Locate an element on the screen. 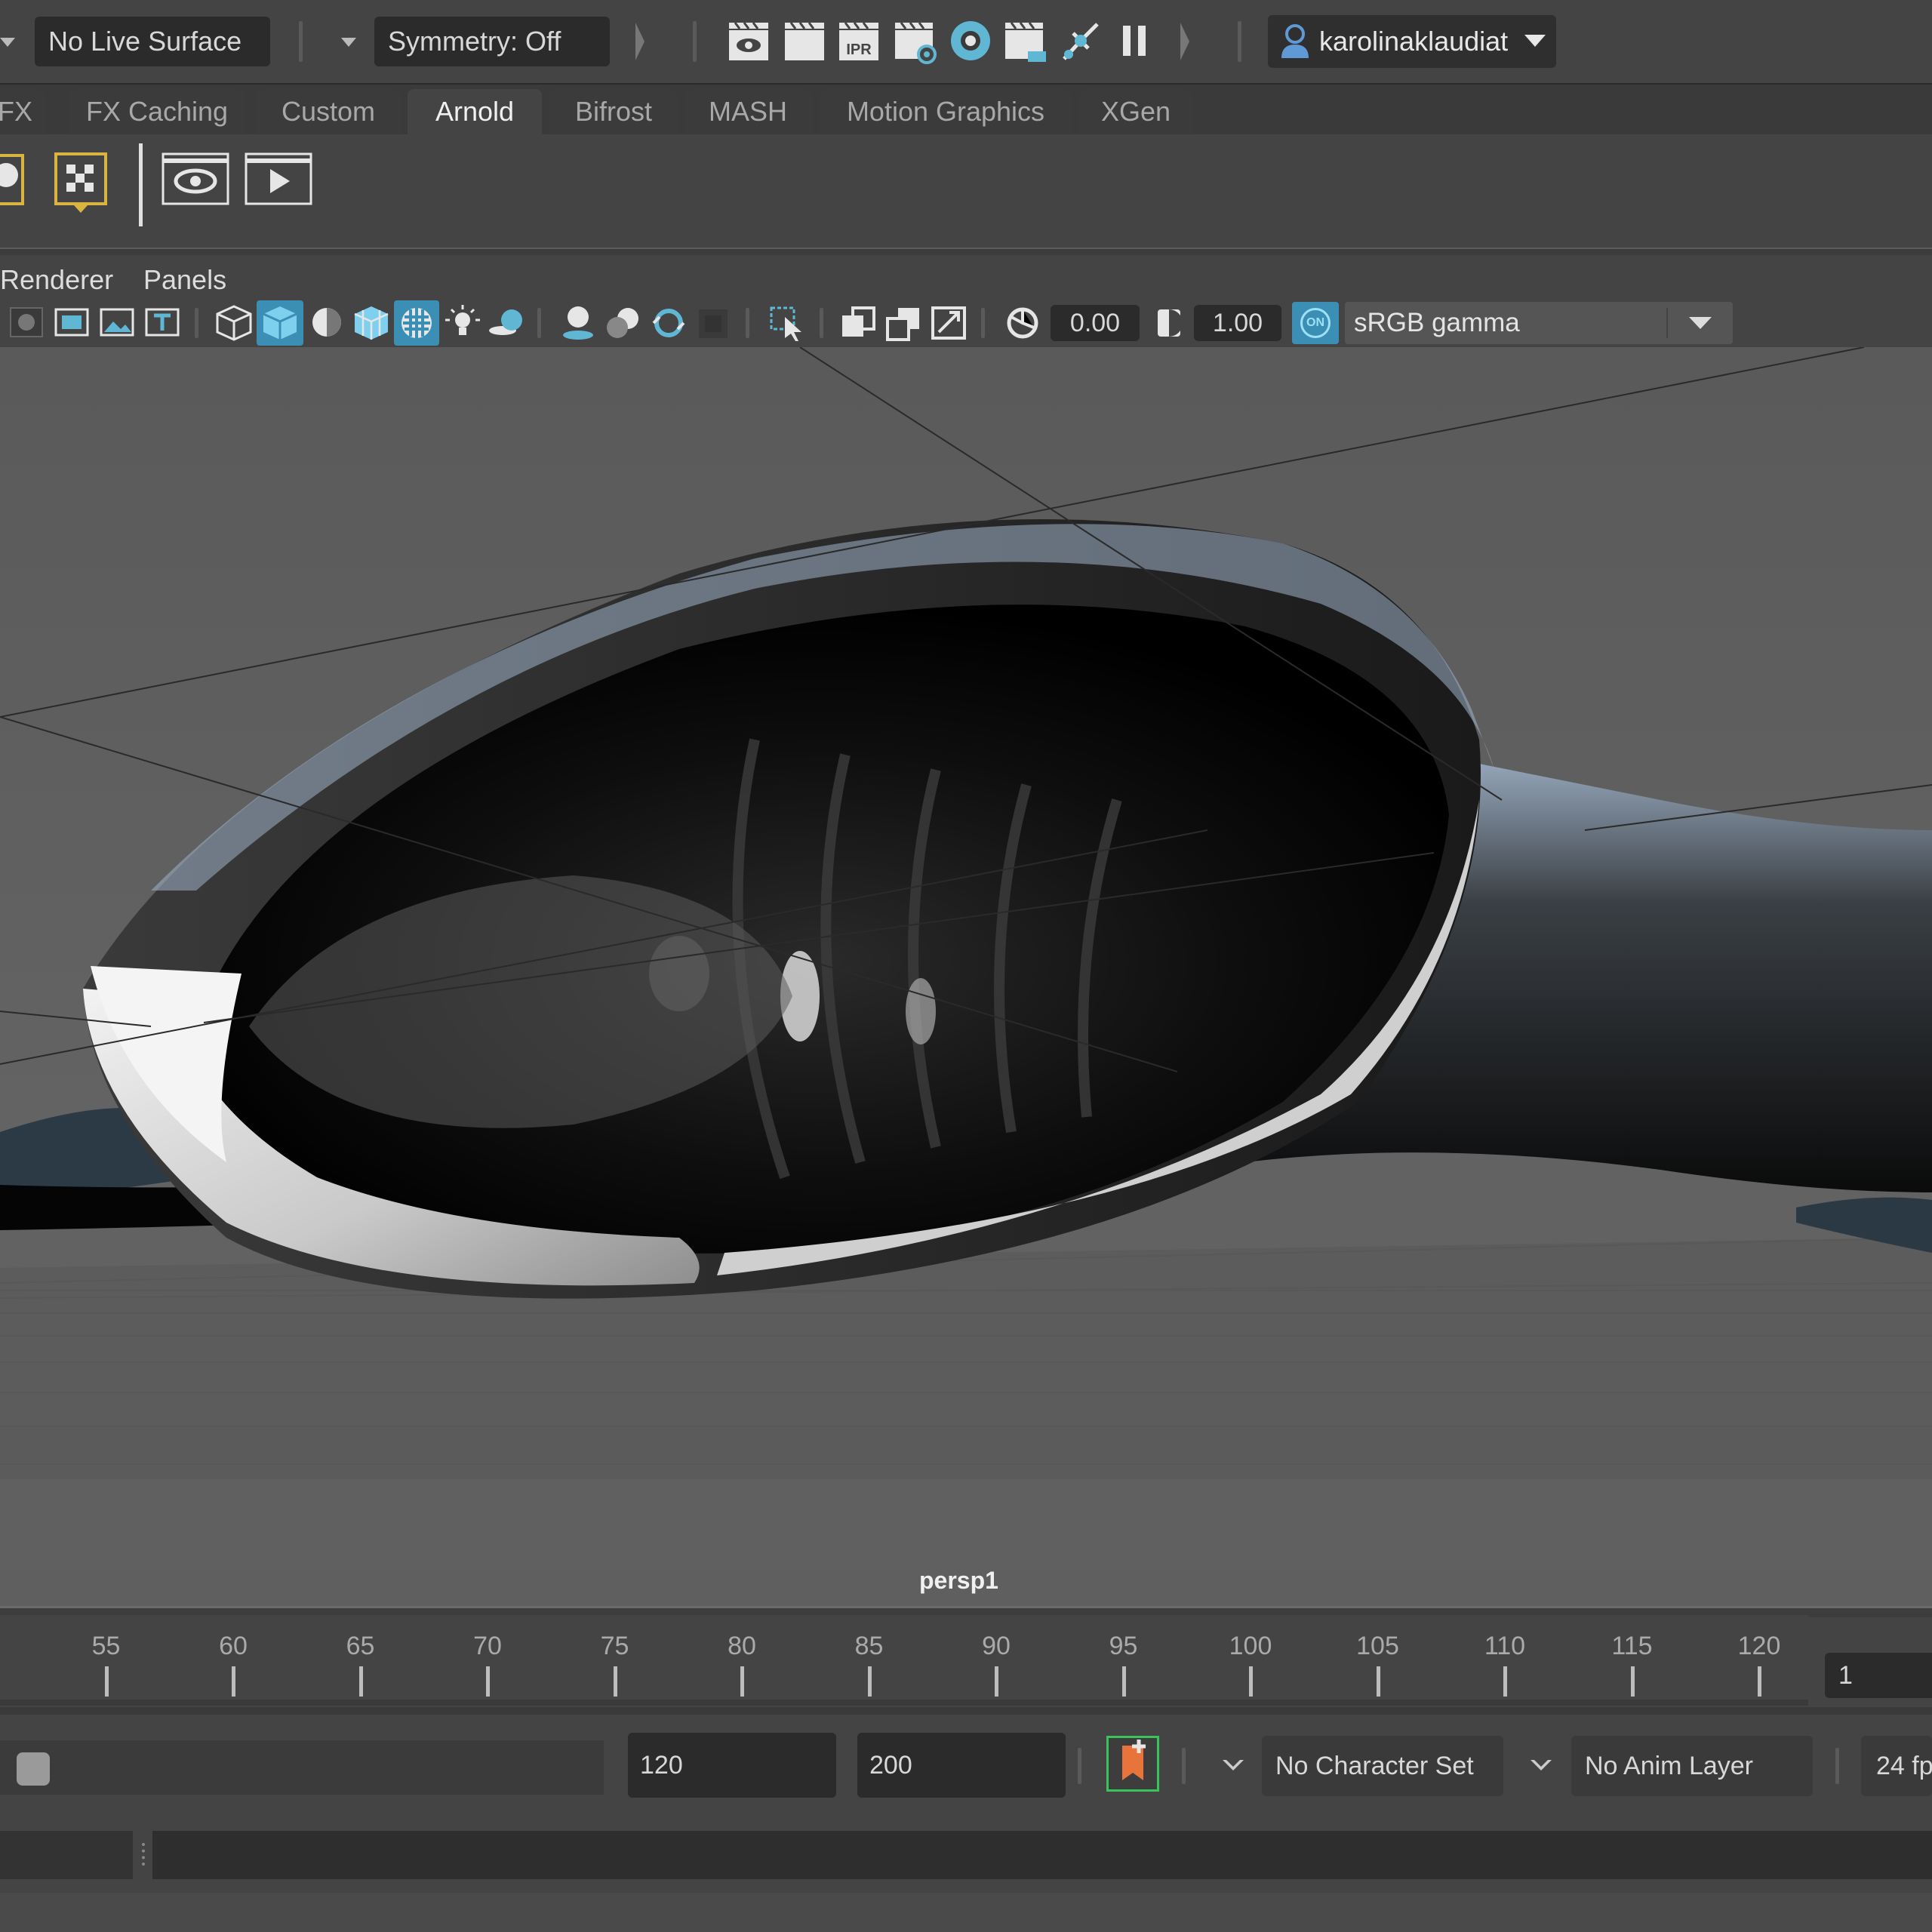 This screenshot has width=1932, height=1932. tab-label: Bifrost is located at coordinates (613, 111).